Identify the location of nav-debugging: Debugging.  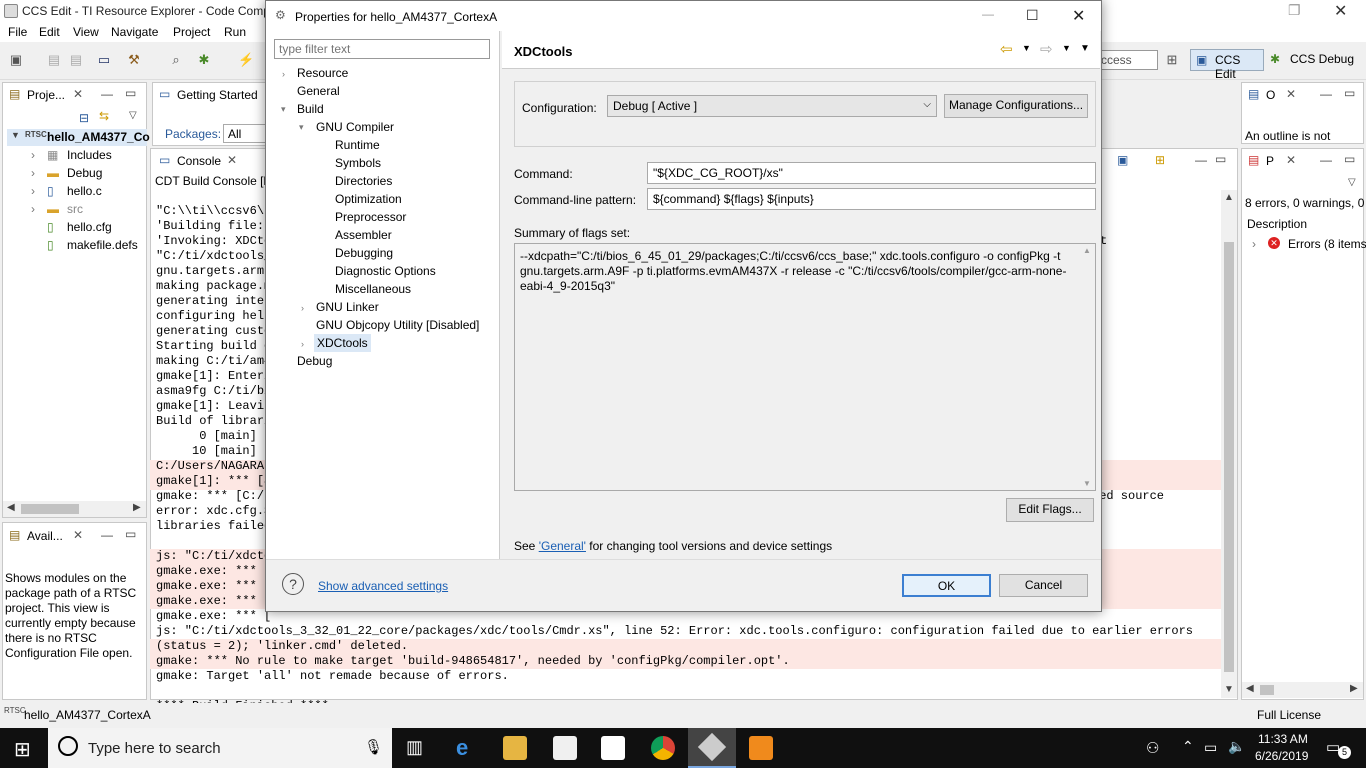
(364, 253).